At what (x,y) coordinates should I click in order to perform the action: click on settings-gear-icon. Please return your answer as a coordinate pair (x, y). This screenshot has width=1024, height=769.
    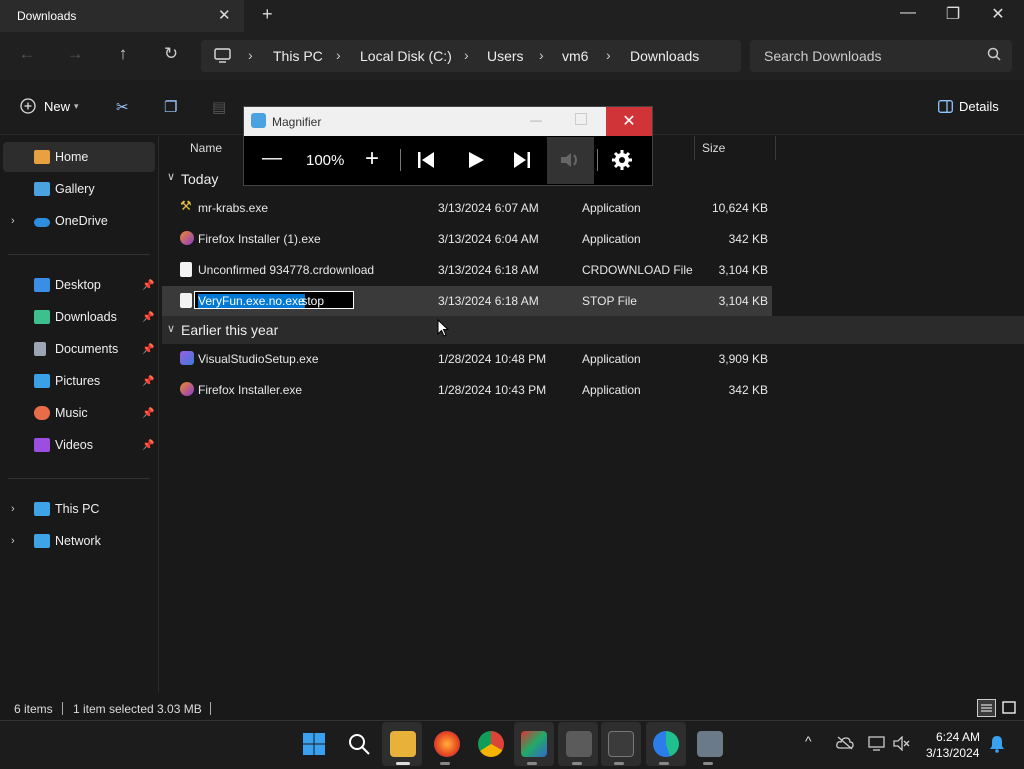
    Looking at the image, I should click on (622, 160).